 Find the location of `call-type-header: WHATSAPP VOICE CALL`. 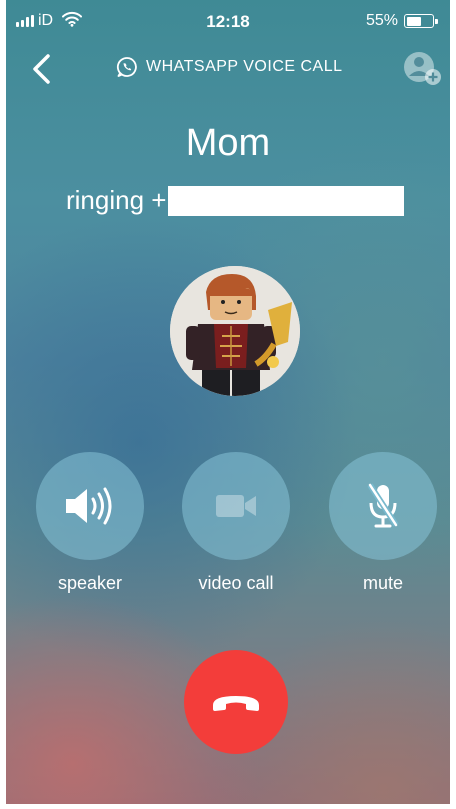

call-type-header: WHATSAPP VOICE CALL is located at coordinates (229, 67).